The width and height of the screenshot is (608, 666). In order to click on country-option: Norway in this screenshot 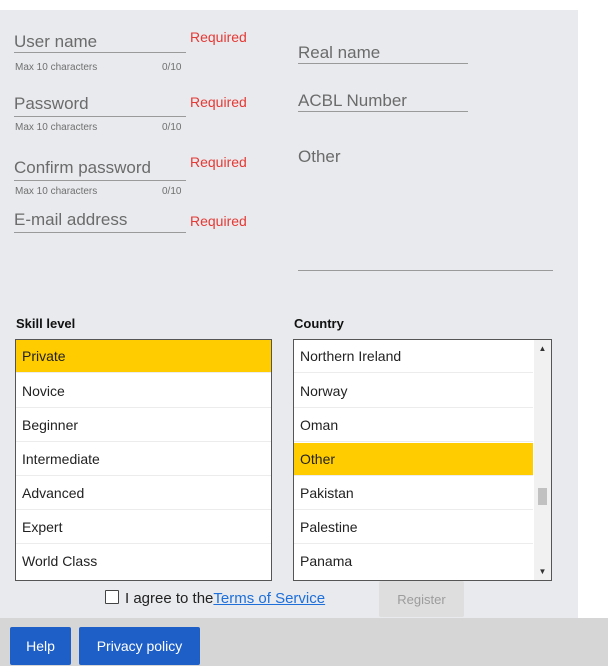, I will do `click(413, 391)`.